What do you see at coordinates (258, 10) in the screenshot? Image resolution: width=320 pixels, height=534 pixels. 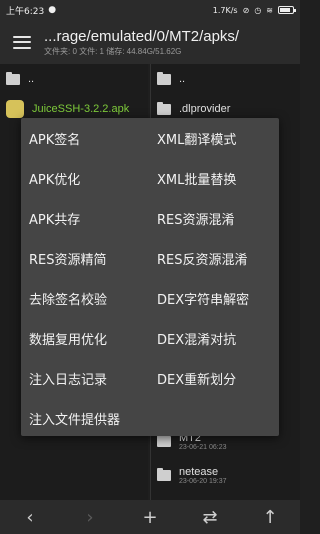 I see `alarm-icon: ◷` at bounding box center [258, 10].